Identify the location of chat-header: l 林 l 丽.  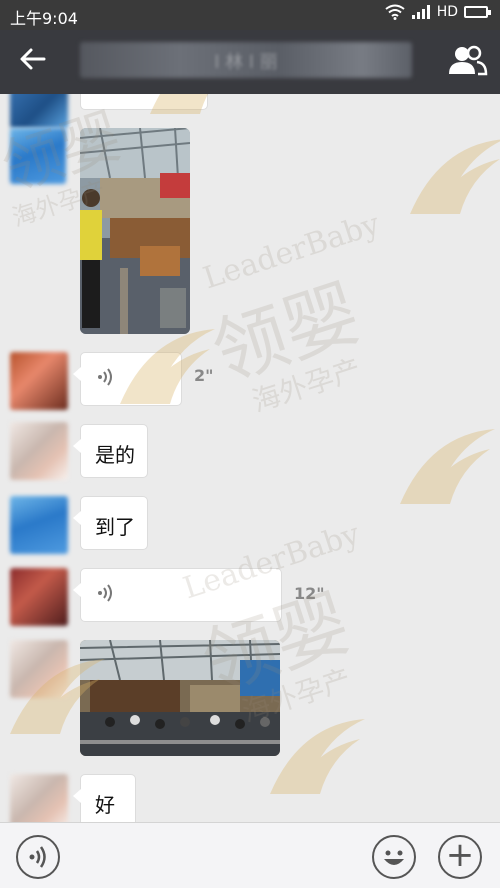
(250, 62).